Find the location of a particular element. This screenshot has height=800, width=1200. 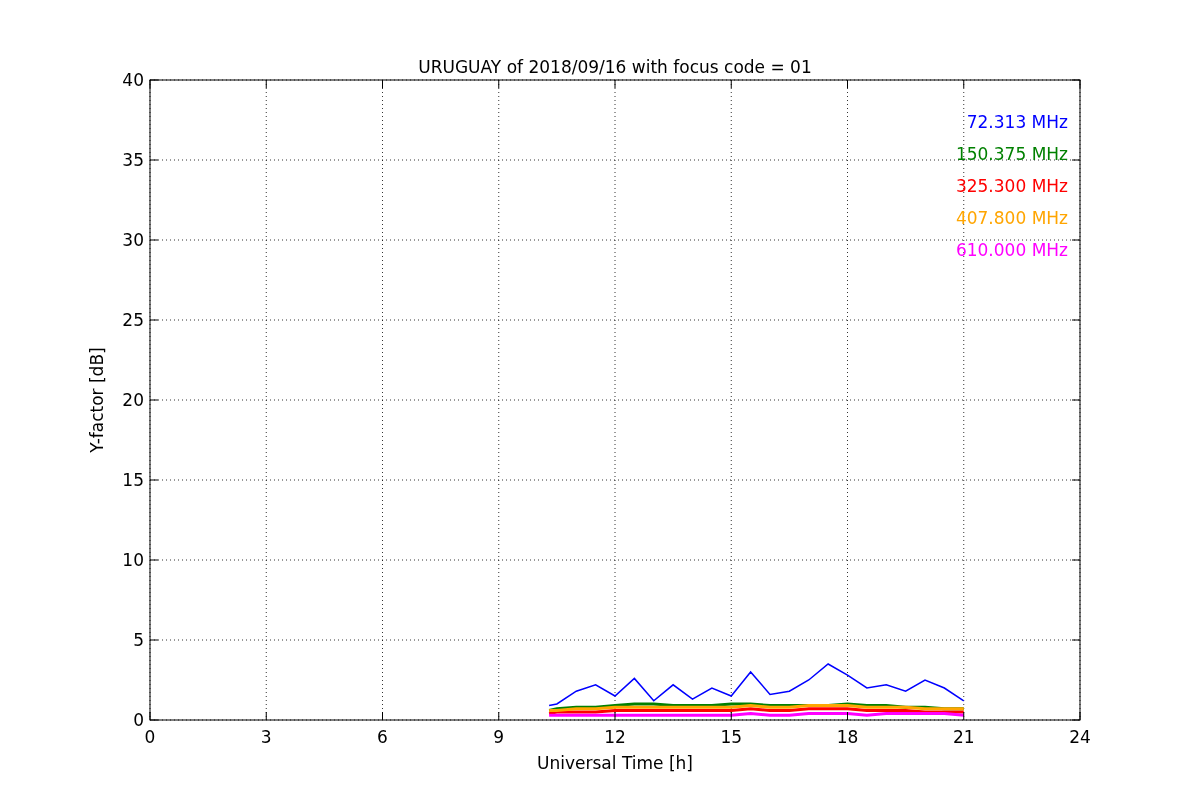

legend-label: 150.375 MHz is located at coordinates (1011, 154).